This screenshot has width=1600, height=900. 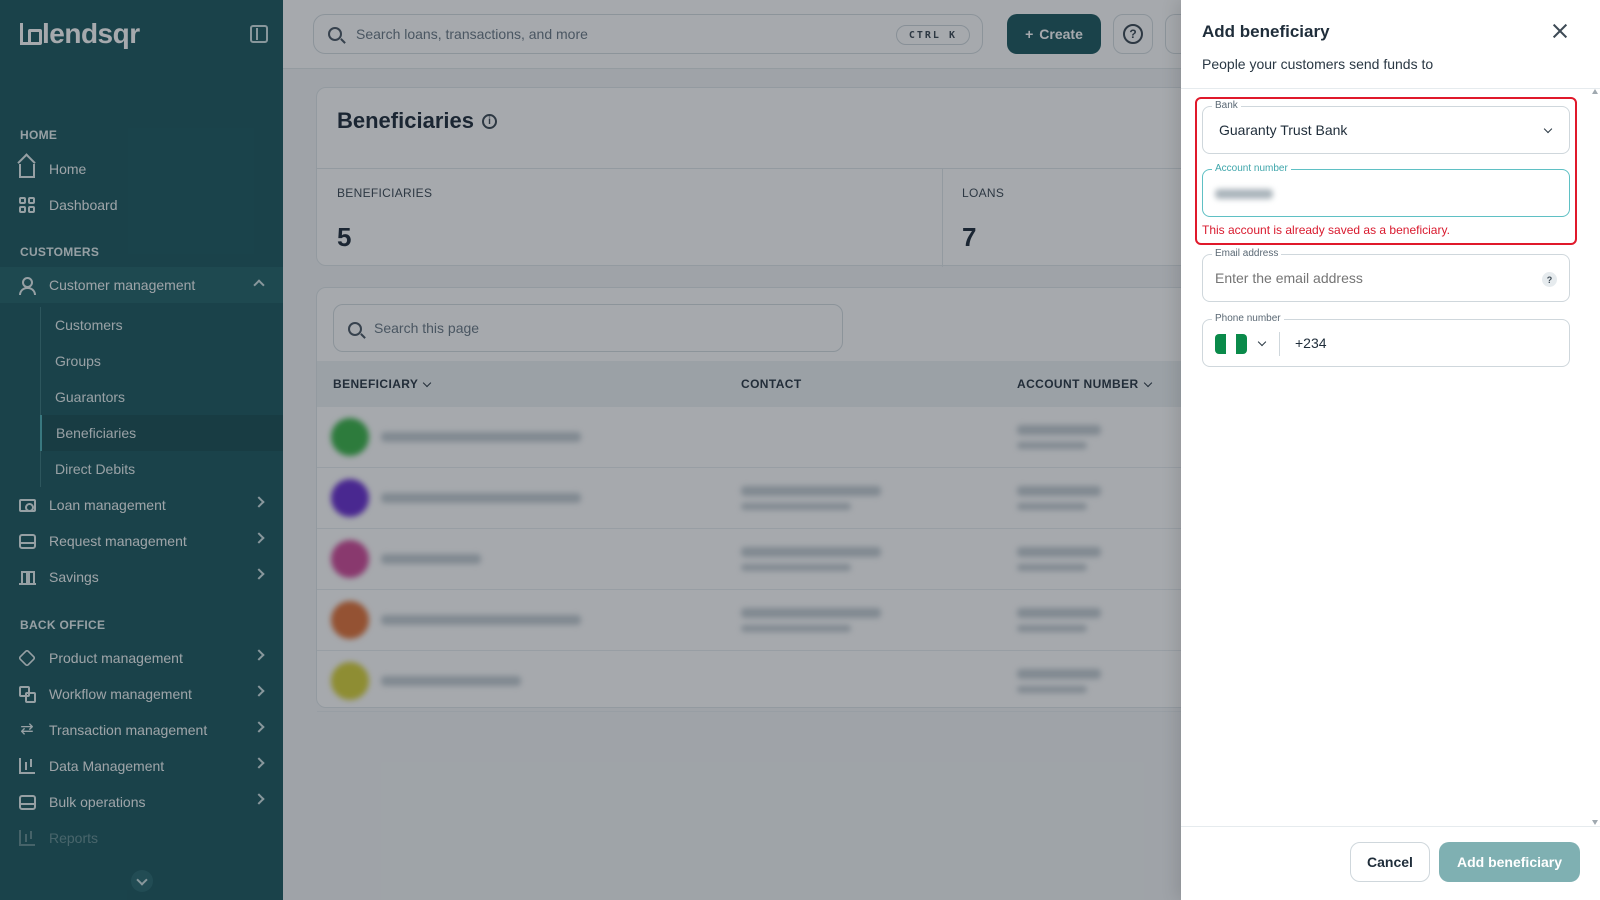 What do you see at coordinates (1595, 822) in the screenshot?
I see `scroll-down-arrow-icon` at bounding box center [1595, 822].